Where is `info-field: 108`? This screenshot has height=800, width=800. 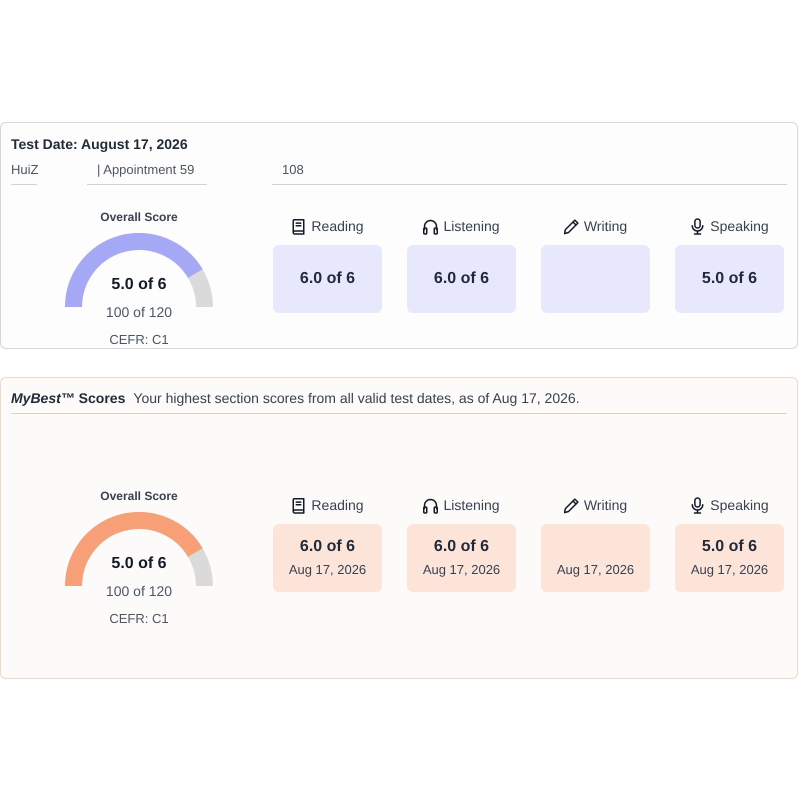
info-field: 108 is located at coordinates (529, 169).